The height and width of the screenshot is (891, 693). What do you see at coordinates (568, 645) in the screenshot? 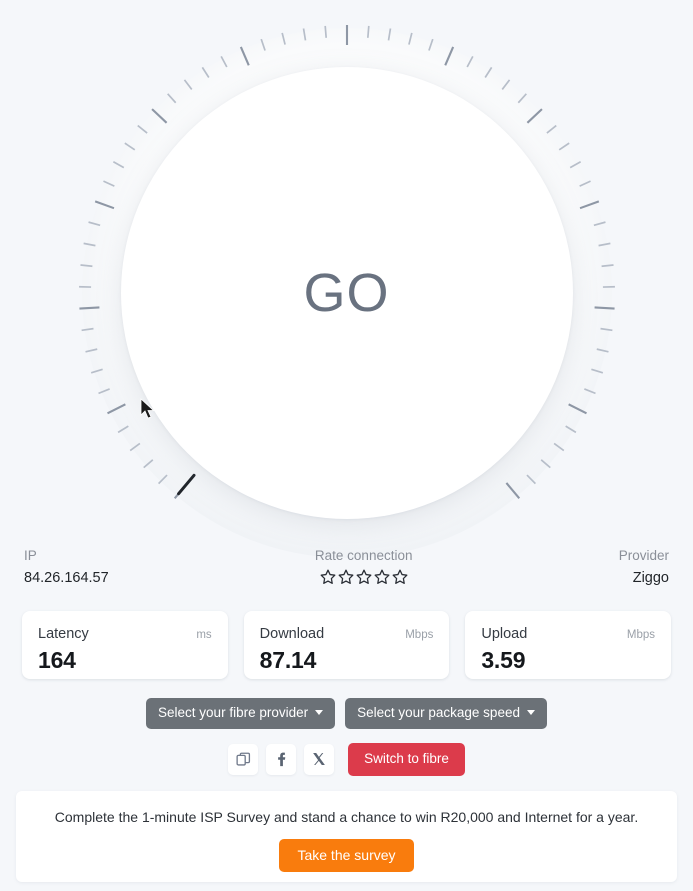
I see `metric-card-upload: Upload Mbps 3.59` at bounding box center [568, 645].